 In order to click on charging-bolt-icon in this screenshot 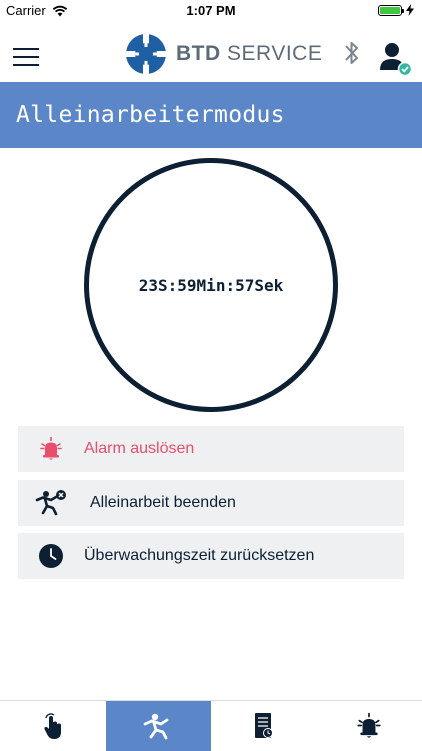, I will do `click(410, 10)`.